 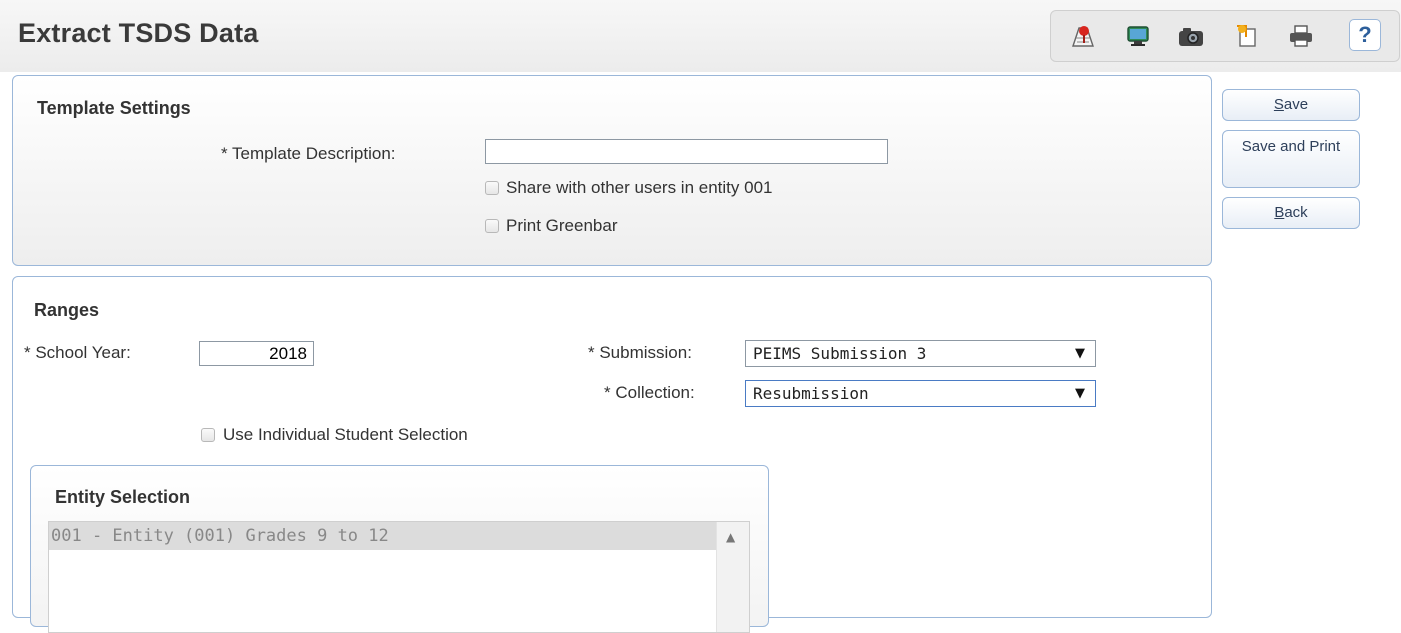 What do you see at coordinates (114, 108) in the screenshot?
I see `template-settings-title: Template Settings` at bounding box center [114, 108].